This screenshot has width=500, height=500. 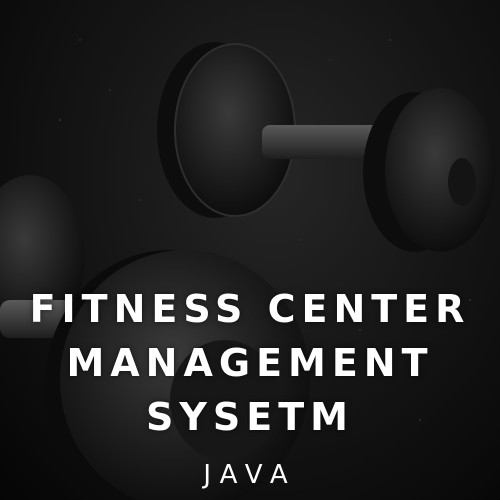 I want to click on title-line-1: FITNESS CENTER, so click(x=250, y=309).